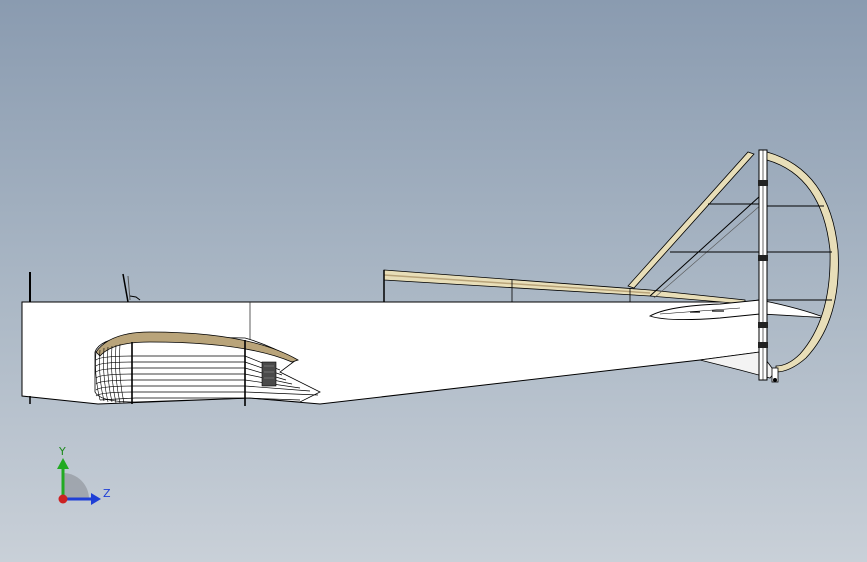 This screenshot has height=562, width=867. I want to click on coordinate-triad: Y Z, so click(84, 475).